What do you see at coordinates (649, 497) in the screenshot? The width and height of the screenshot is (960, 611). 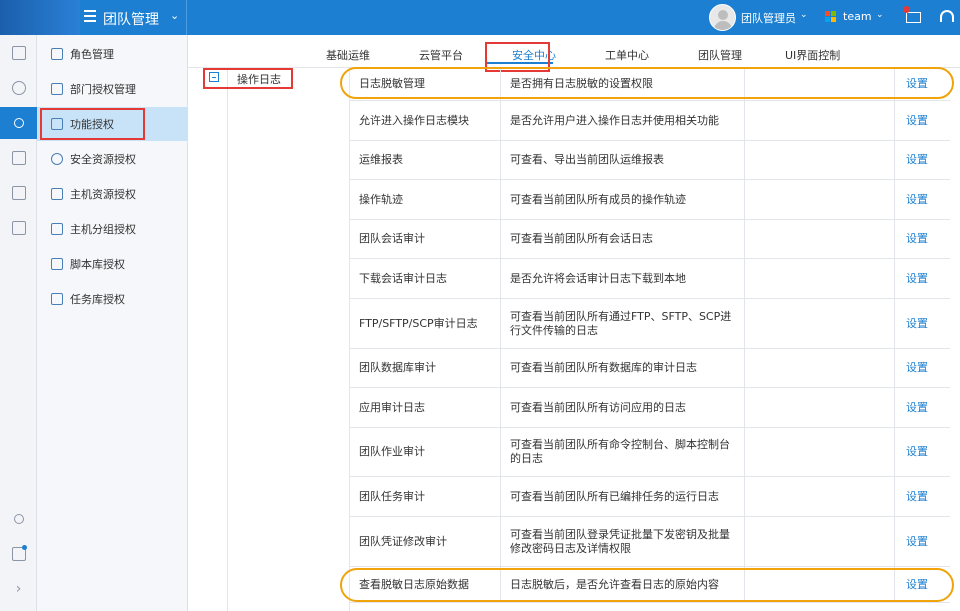 I see `table-row: 团队任务审计 可查看当前团队所有已编排任务的运行日志 设置` at bounding box center [649, 497].